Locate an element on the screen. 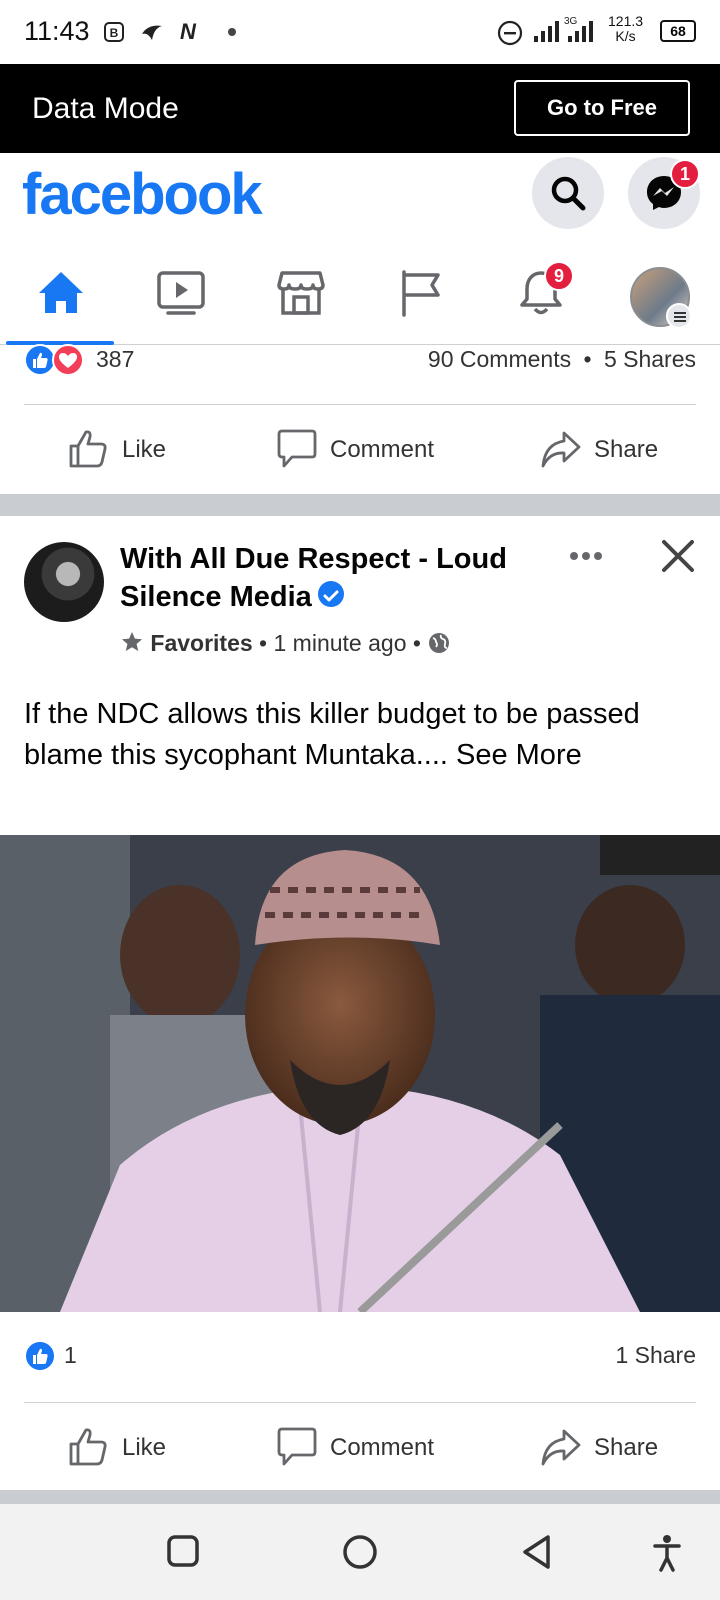 The width and height of the screenshot is (720, 1600). go-to-free-button: Go to Free is located at coordinates (602, 108).